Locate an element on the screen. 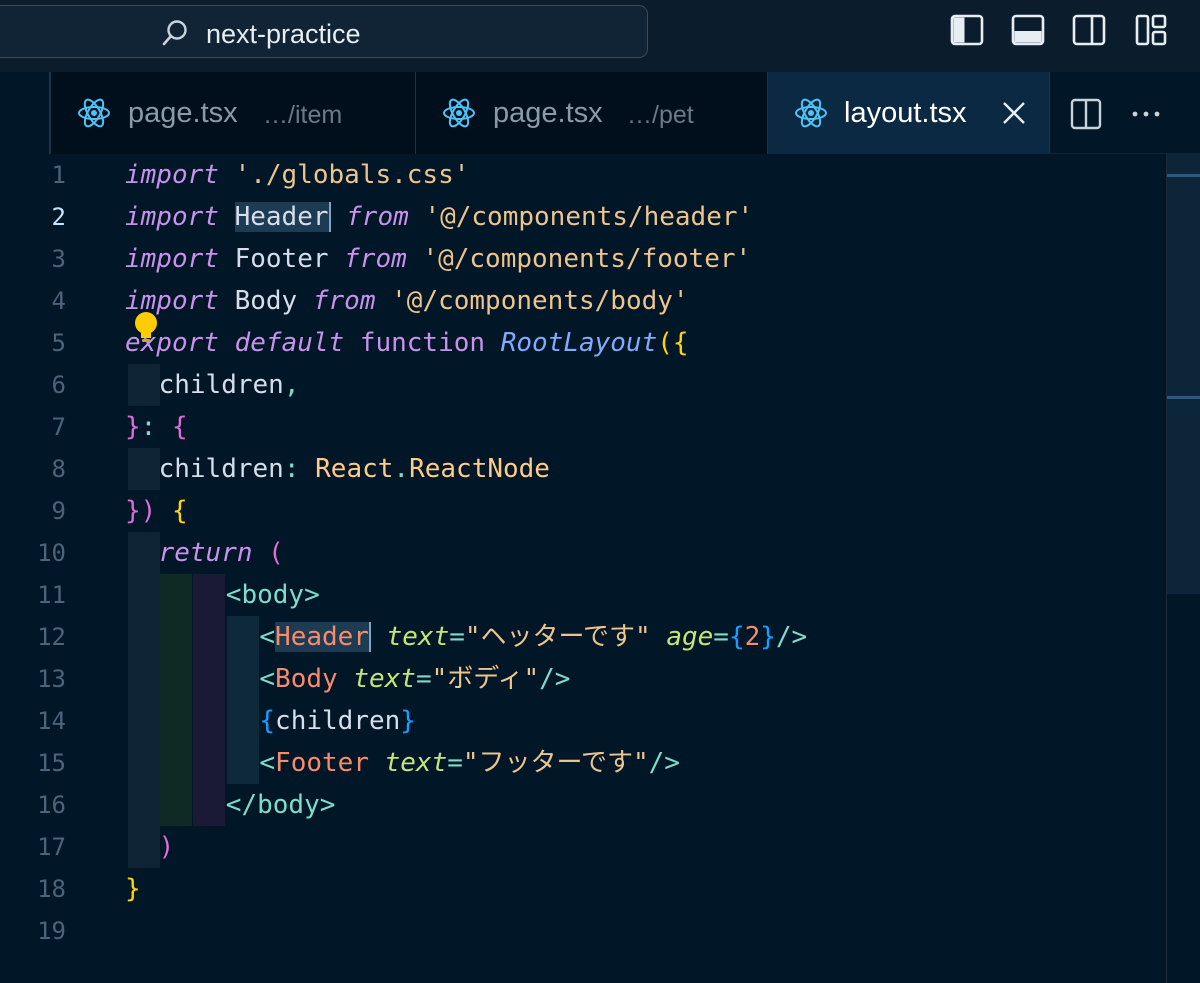 This screenshot has height=983, width=1200. code-token: ReactNode is located at coordinates (479, 469).